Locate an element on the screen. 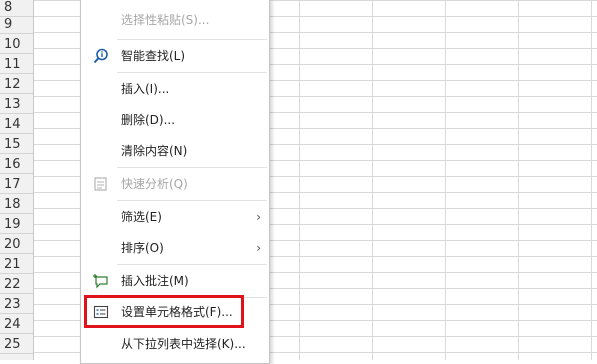 This screenshot has width=597, height=364. row-header: 19 is located at coordinates (16, 225).